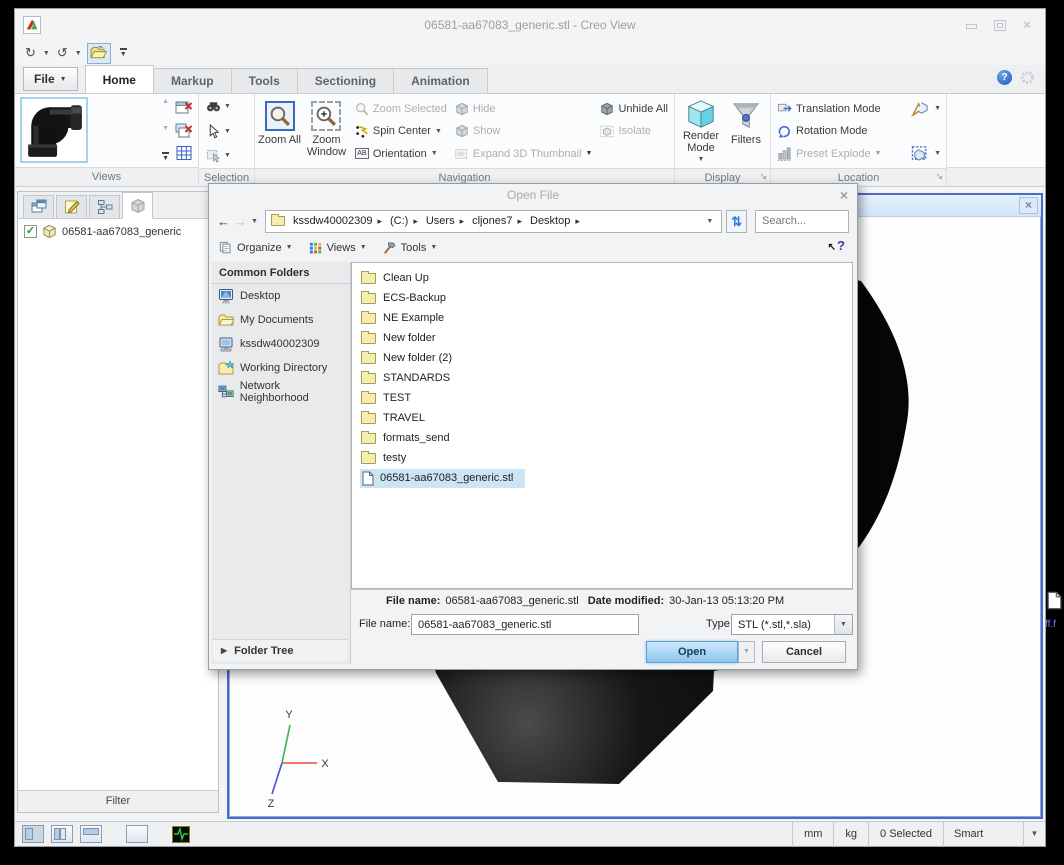  What do you see at coordinates (326, 131) in the screenshot?
I see `zoom-window-button: Zoom Window` at bounding box center [326, 131].